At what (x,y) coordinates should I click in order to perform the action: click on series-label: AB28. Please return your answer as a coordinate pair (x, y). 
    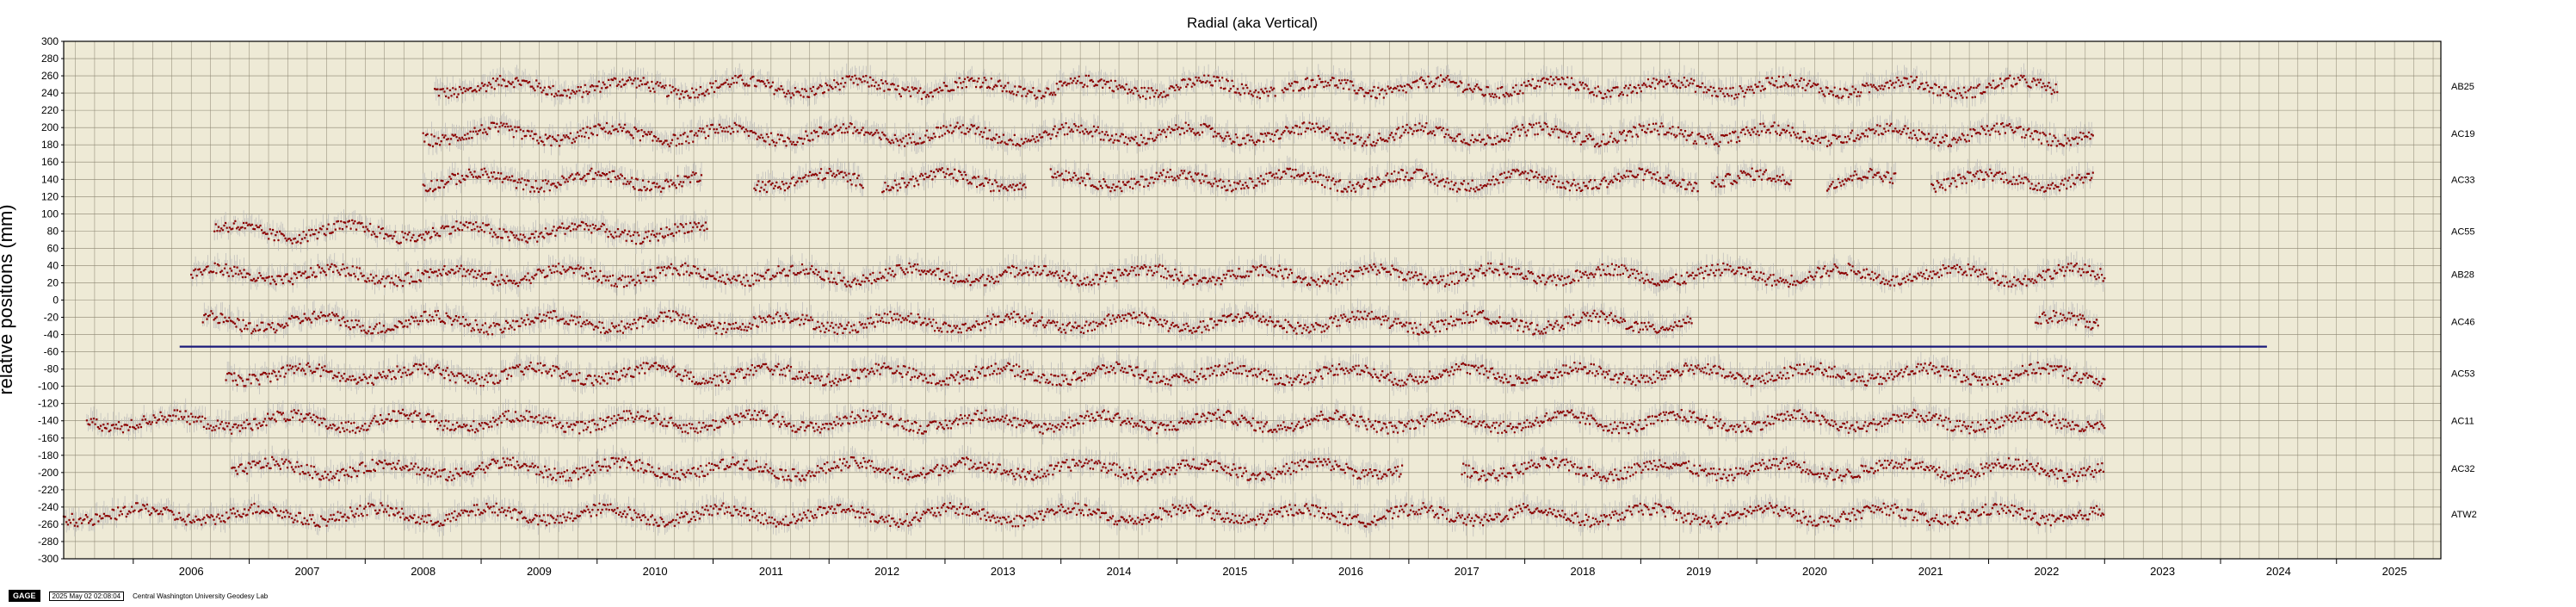
    Looking at the image, I should click on (2462, 274).